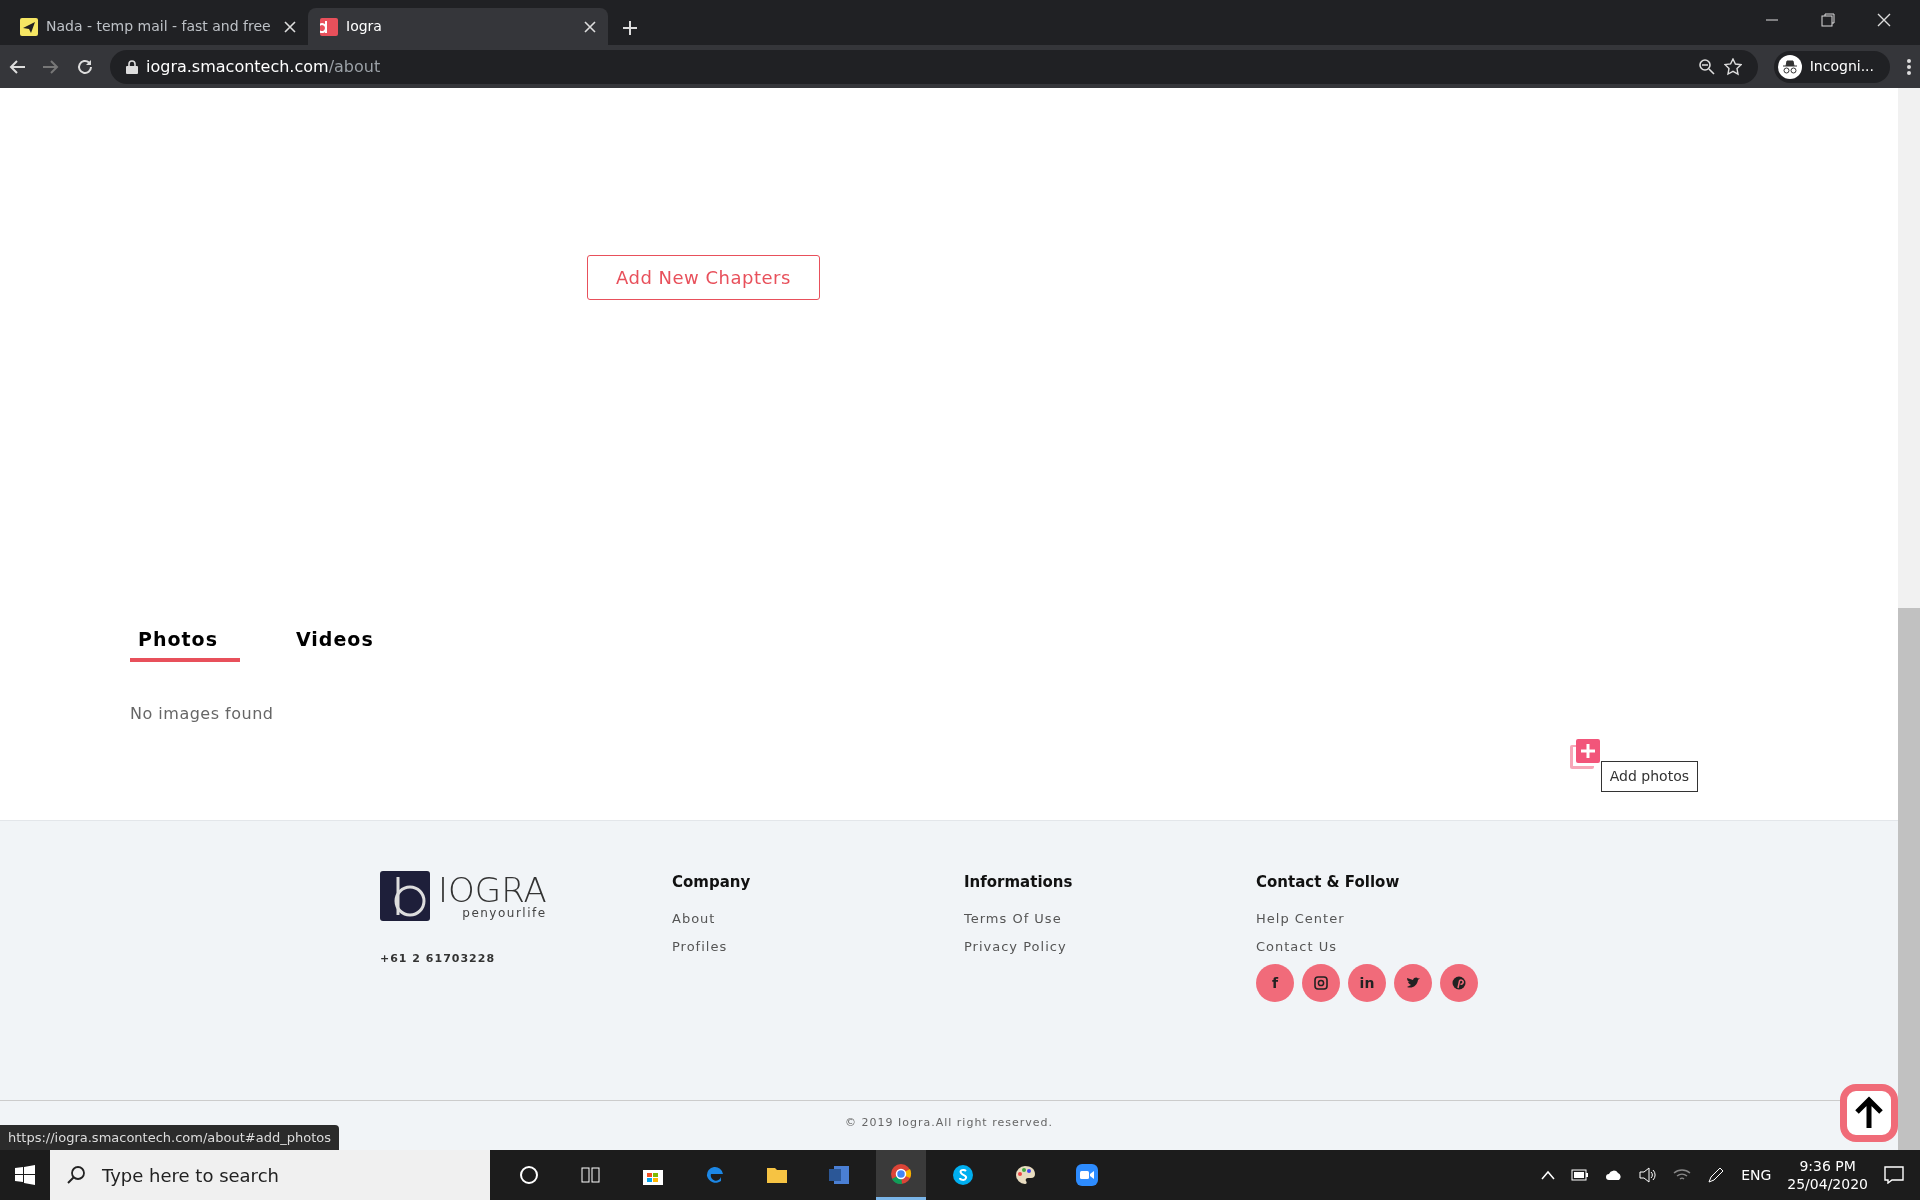  What do you see at coordinates (1275, 983) in the screenshot?
I see `social-button: f` at bounding box center [1275, 983].